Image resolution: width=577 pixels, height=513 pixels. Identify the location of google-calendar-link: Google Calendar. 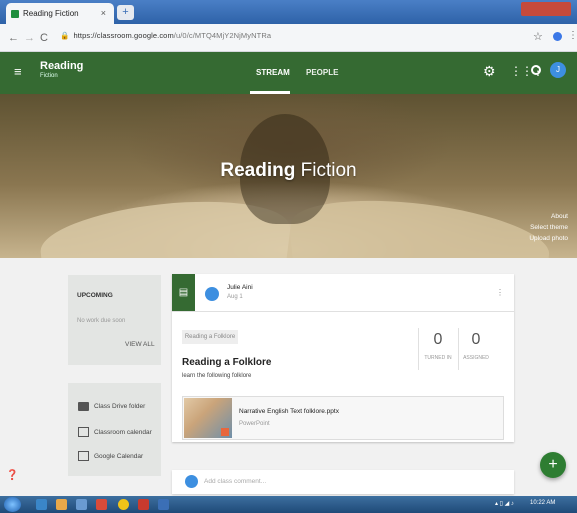
(110, 456).